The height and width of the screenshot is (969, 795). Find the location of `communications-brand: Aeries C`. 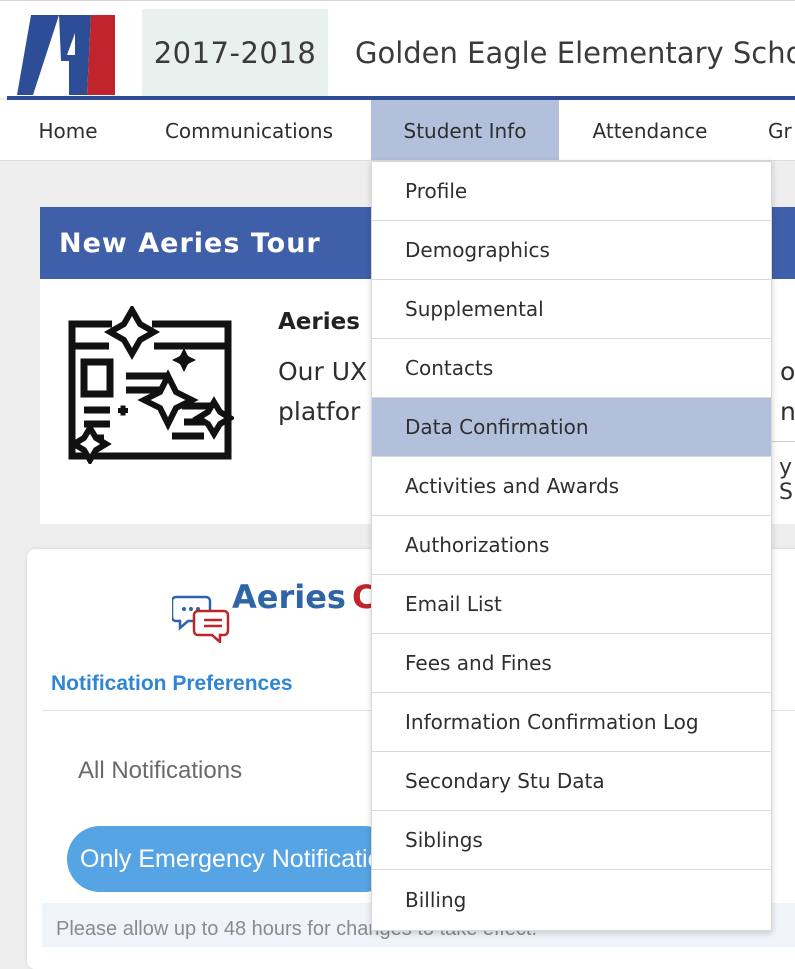

communications-brand: Aeries C is located at coordinates (303, 597).